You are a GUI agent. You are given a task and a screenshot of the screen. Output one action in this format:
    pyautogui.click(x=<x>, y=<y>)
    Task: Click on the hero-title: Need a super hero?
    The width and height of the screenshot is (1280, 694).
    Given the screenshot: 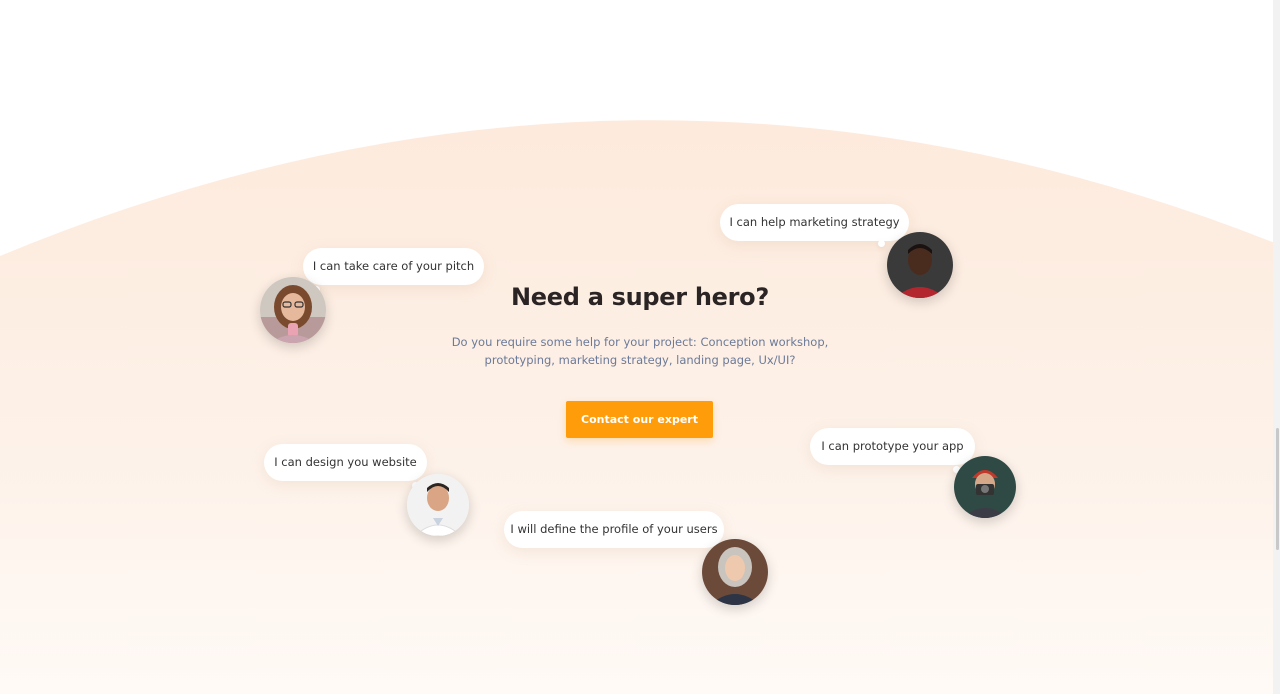 What is the action you would take?
    pyautogui.click(x=640, y=297)
    